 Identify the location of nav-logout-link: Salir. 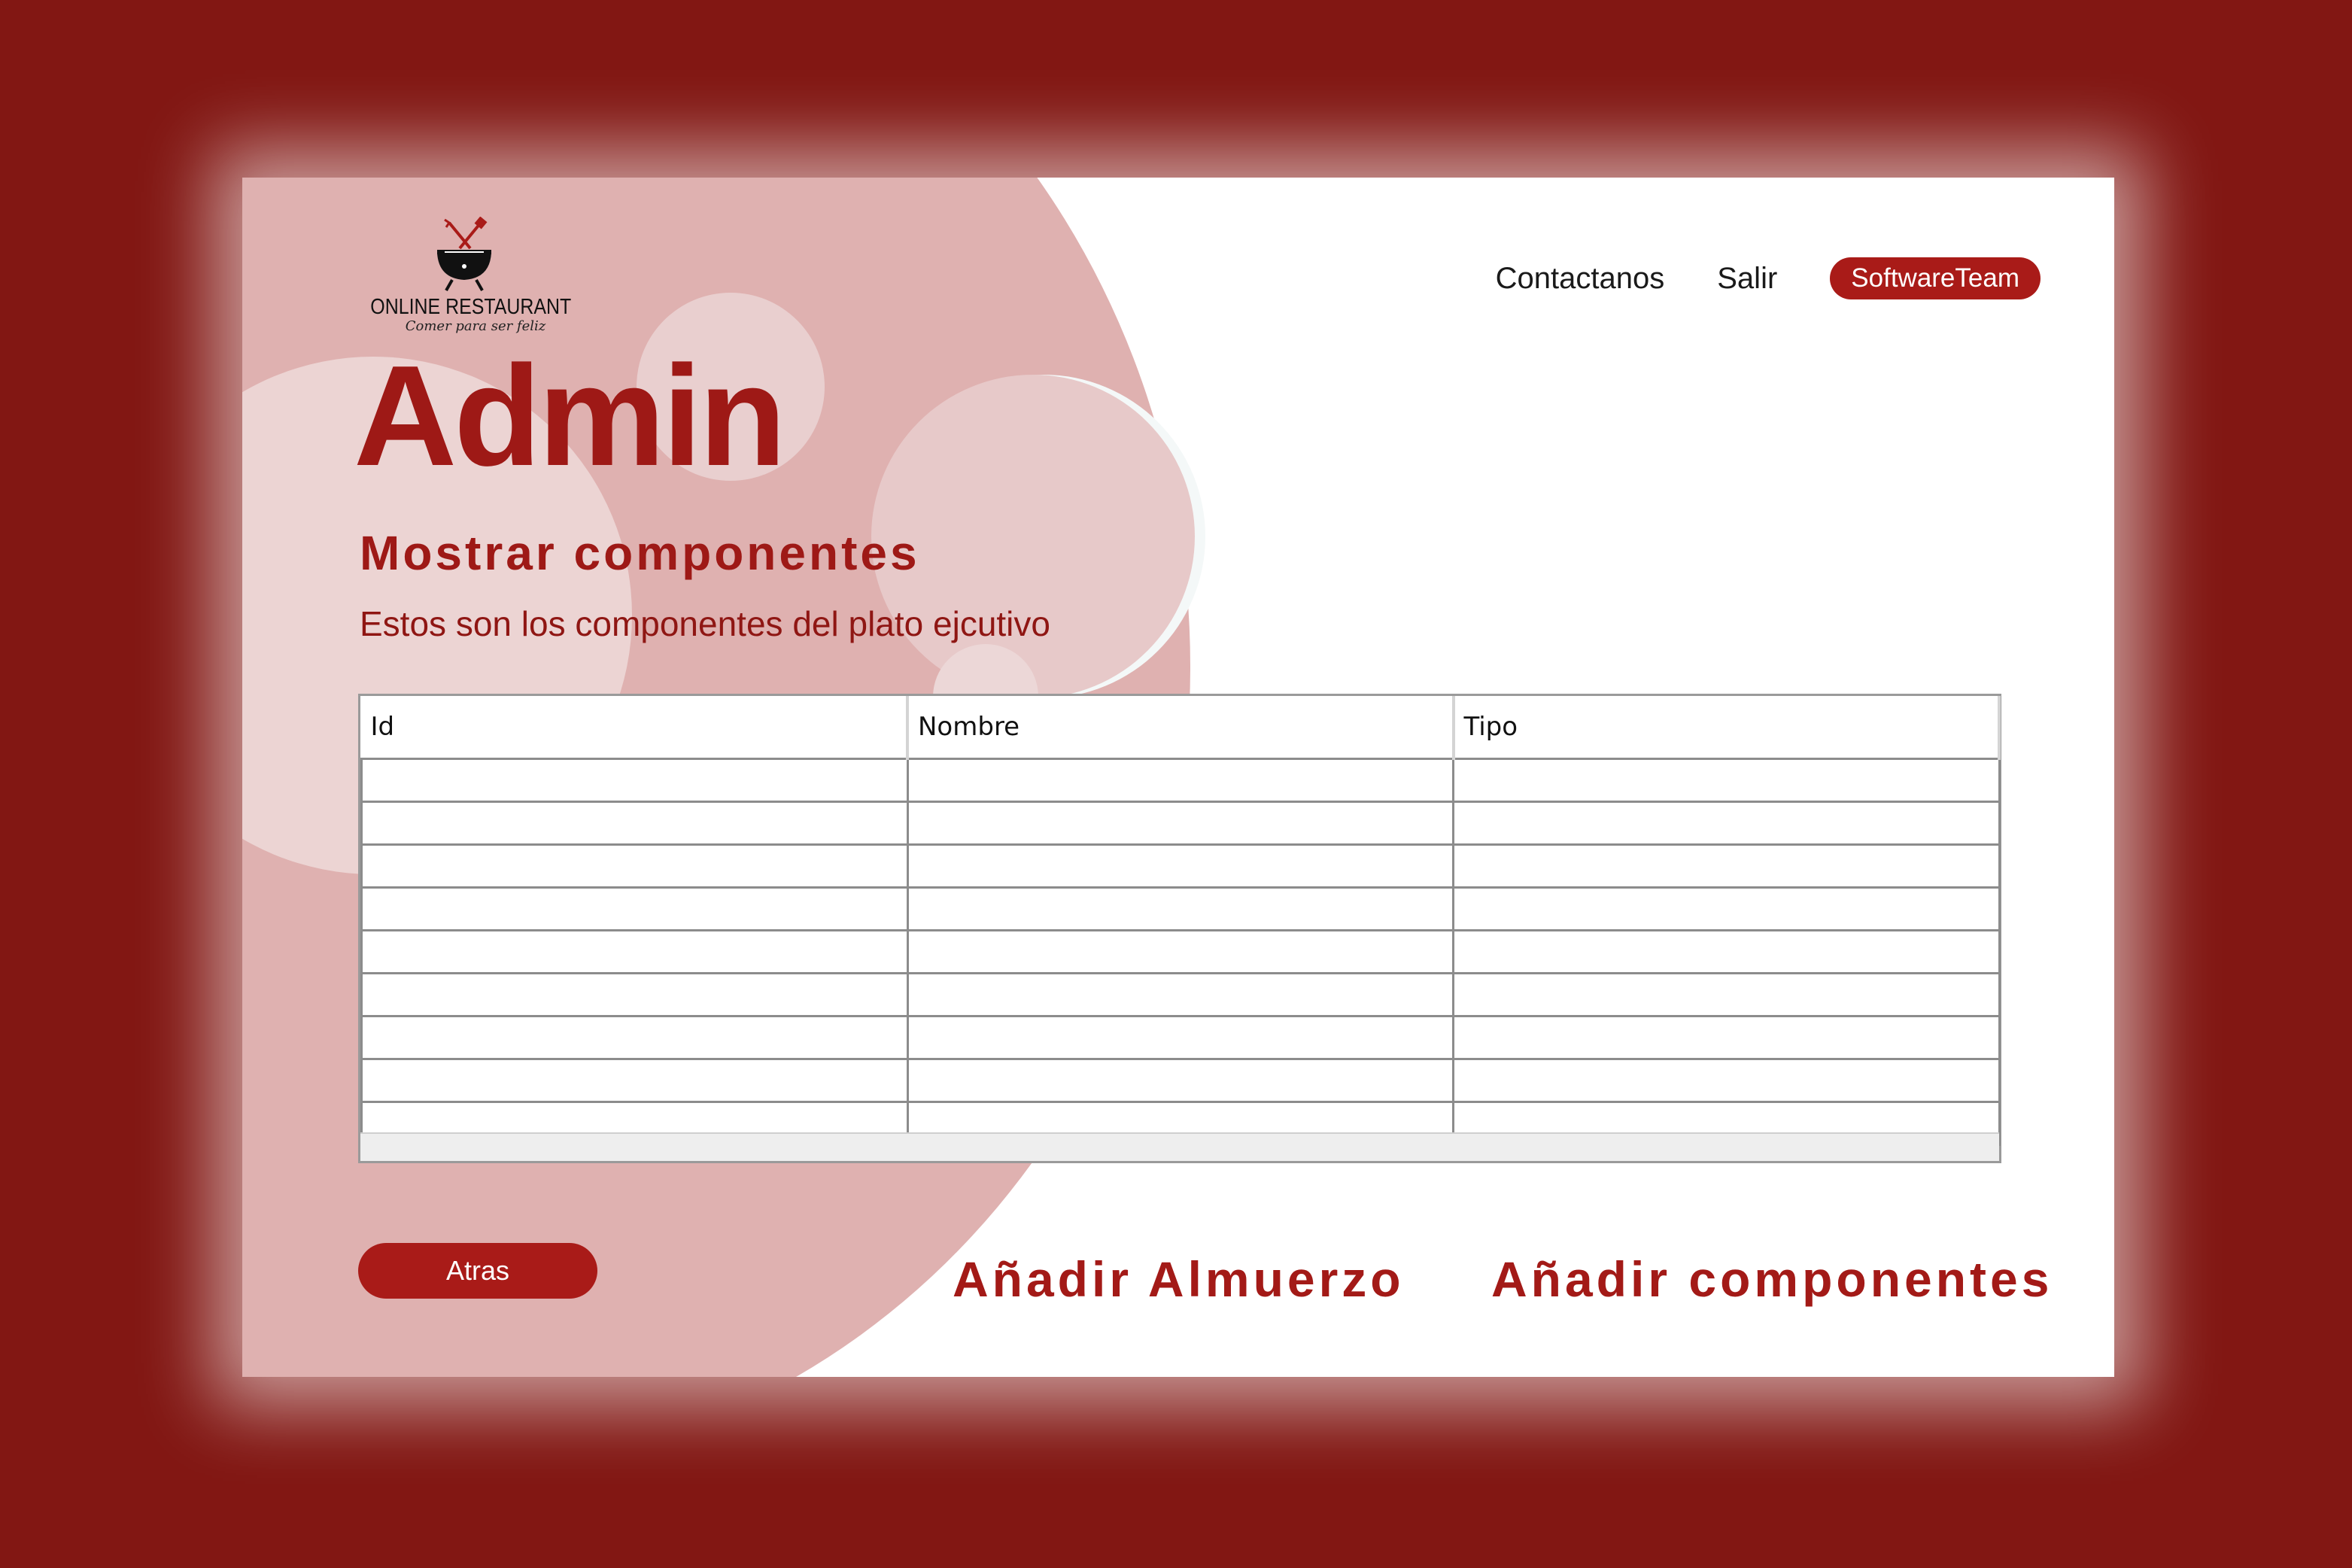
(1747, 279).